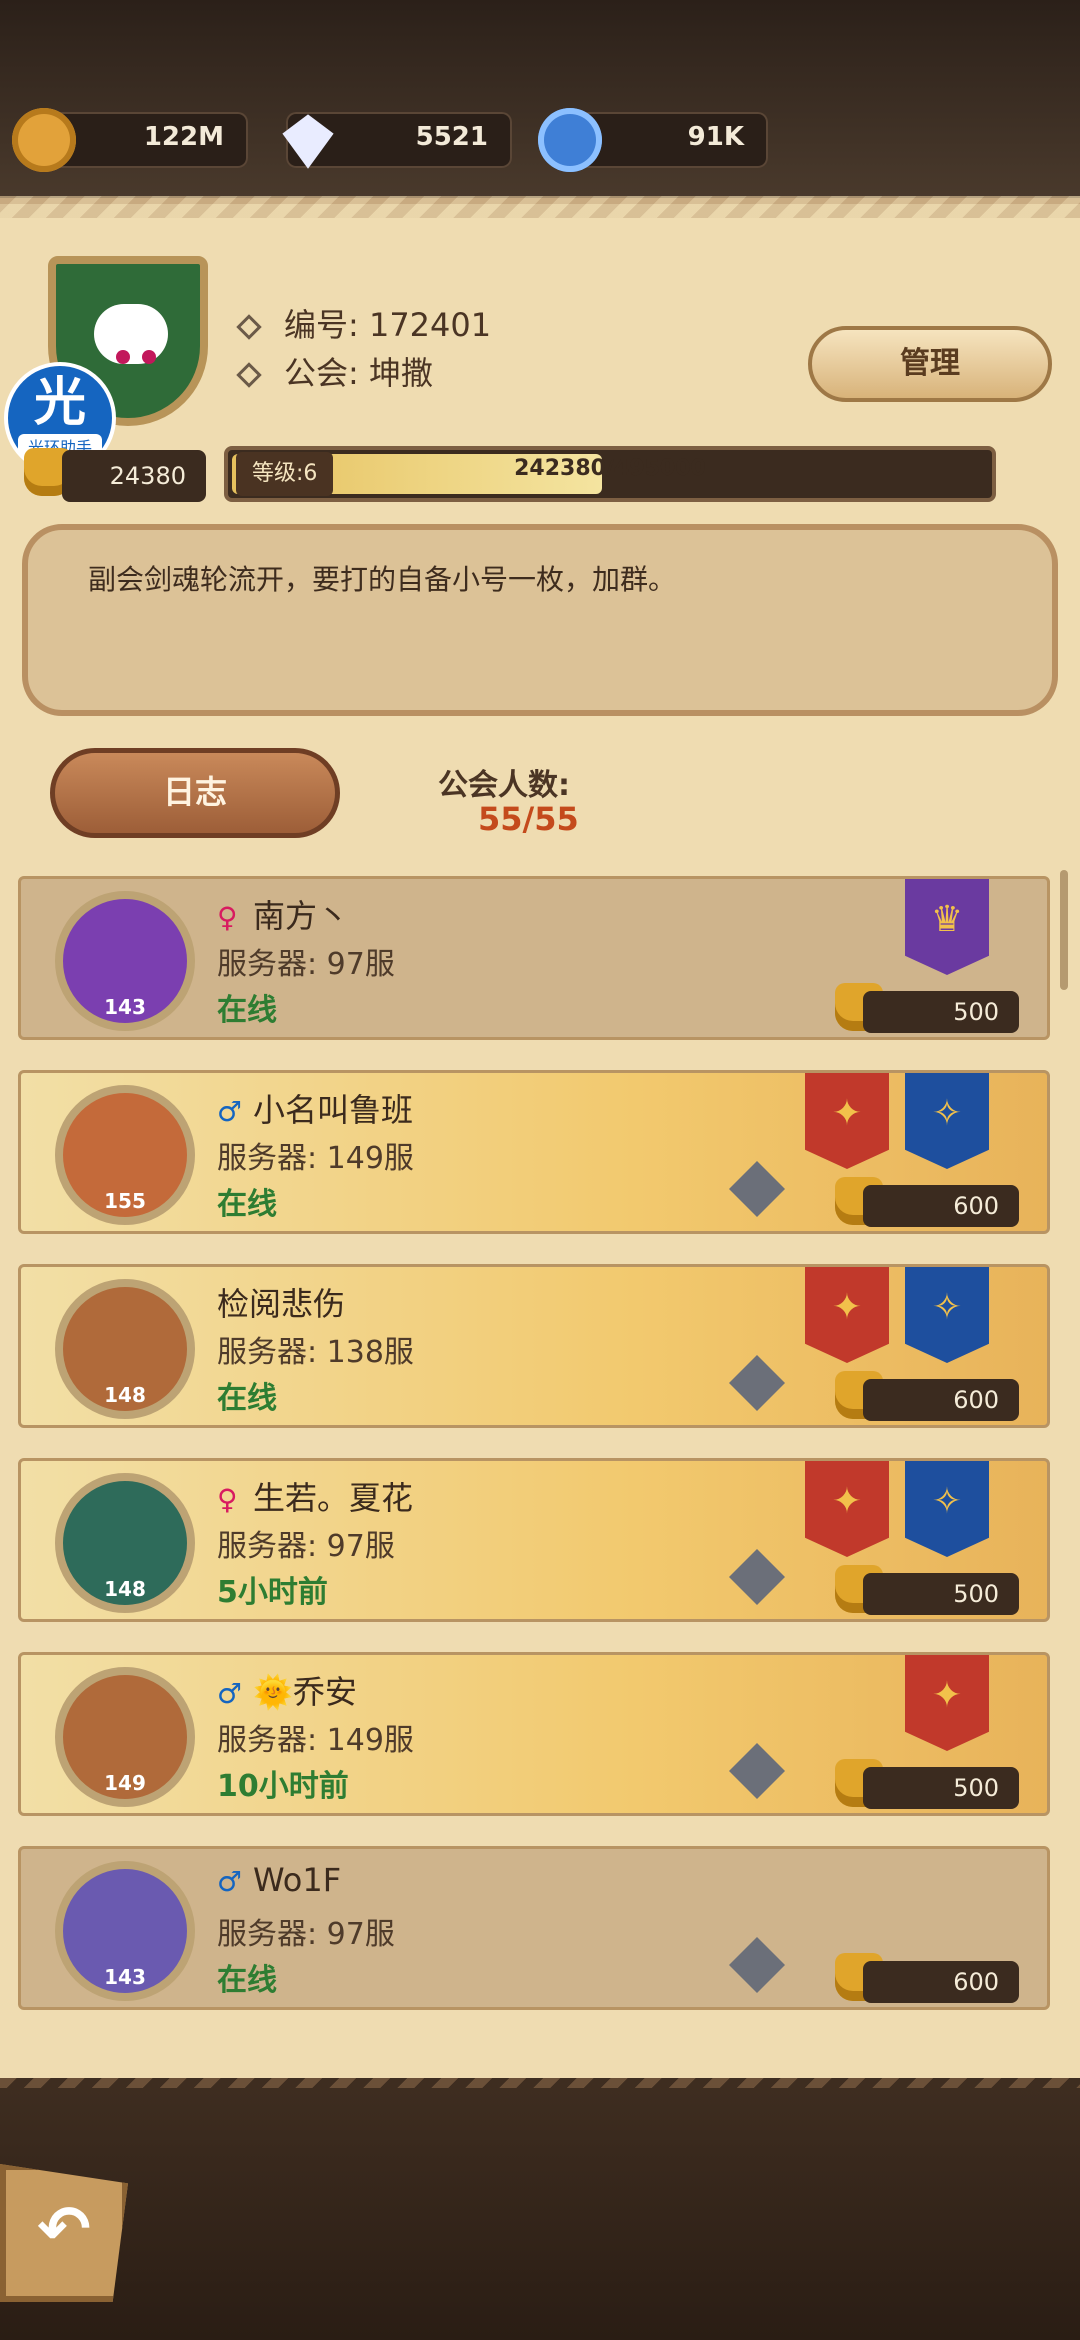  Describe the element at coordinates (610, 468) in the screenshot. I see `guild-exp-text: 242380/495000` at that location.